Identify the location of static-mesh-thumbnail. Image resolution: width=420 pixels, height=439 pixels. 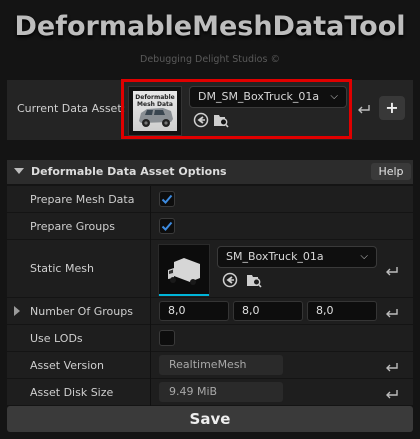
(184, 270).